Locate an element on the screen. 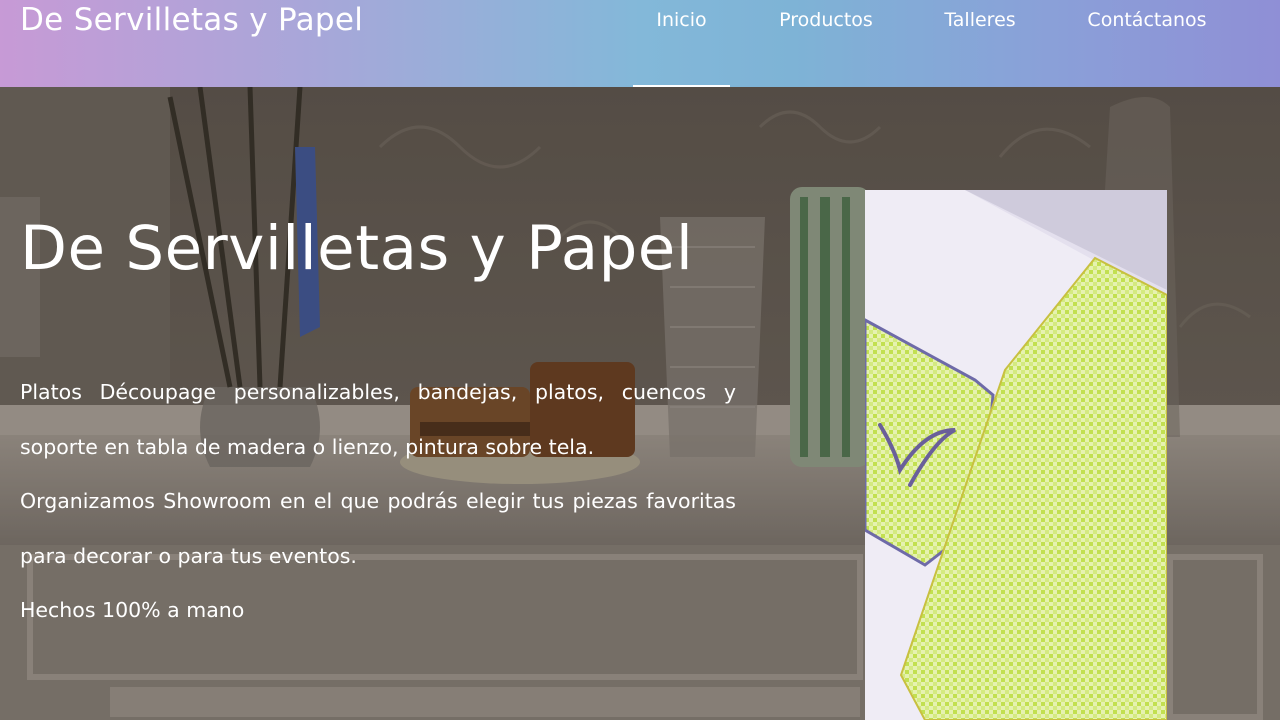  main-nav: Inicio Productos Talleres Contáctanos is located at coordinates (640, 43).